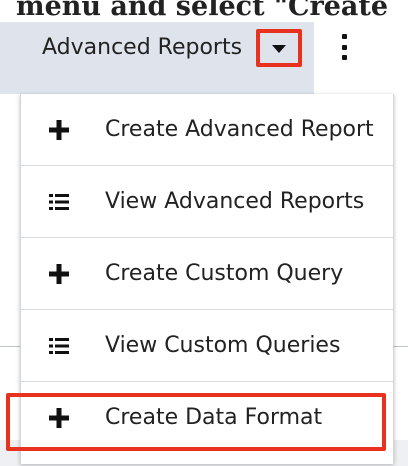 This screenshot has height=466, width=408. I want to click on module-menu-toggle-button, so click(279, 48).